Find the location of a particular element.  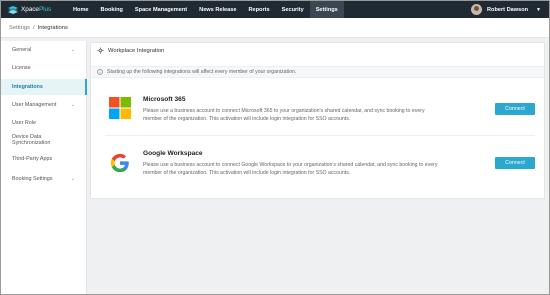

nav-home: Home is located at coordinates (81, 9).